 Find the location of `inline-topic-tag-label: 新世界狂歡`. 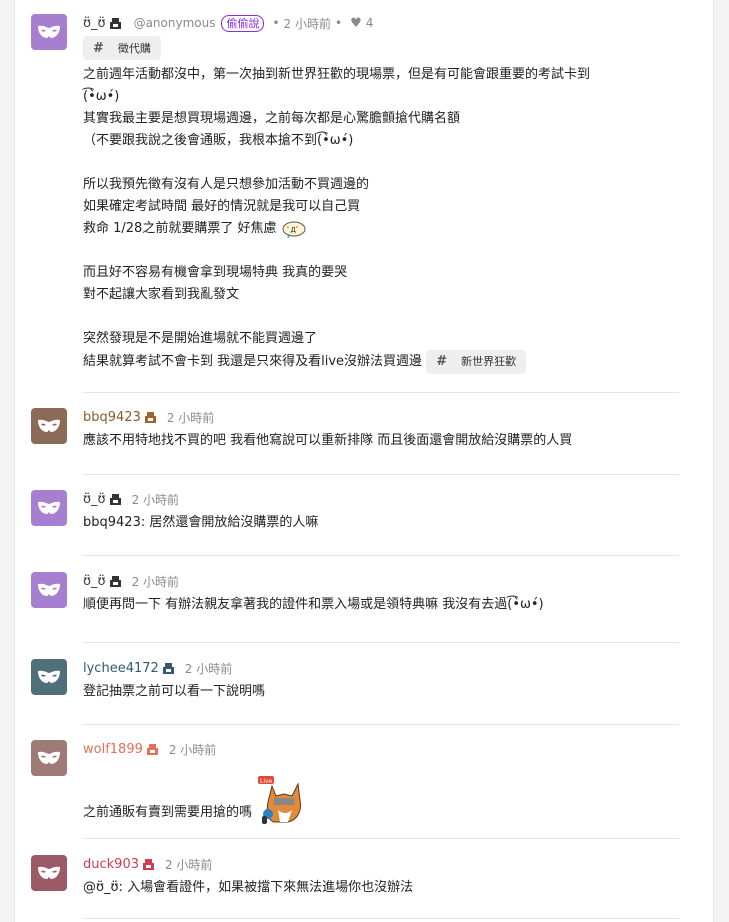

inline-topic-tag-label: 新世界狂歡 is located at coordinates (489, 361).